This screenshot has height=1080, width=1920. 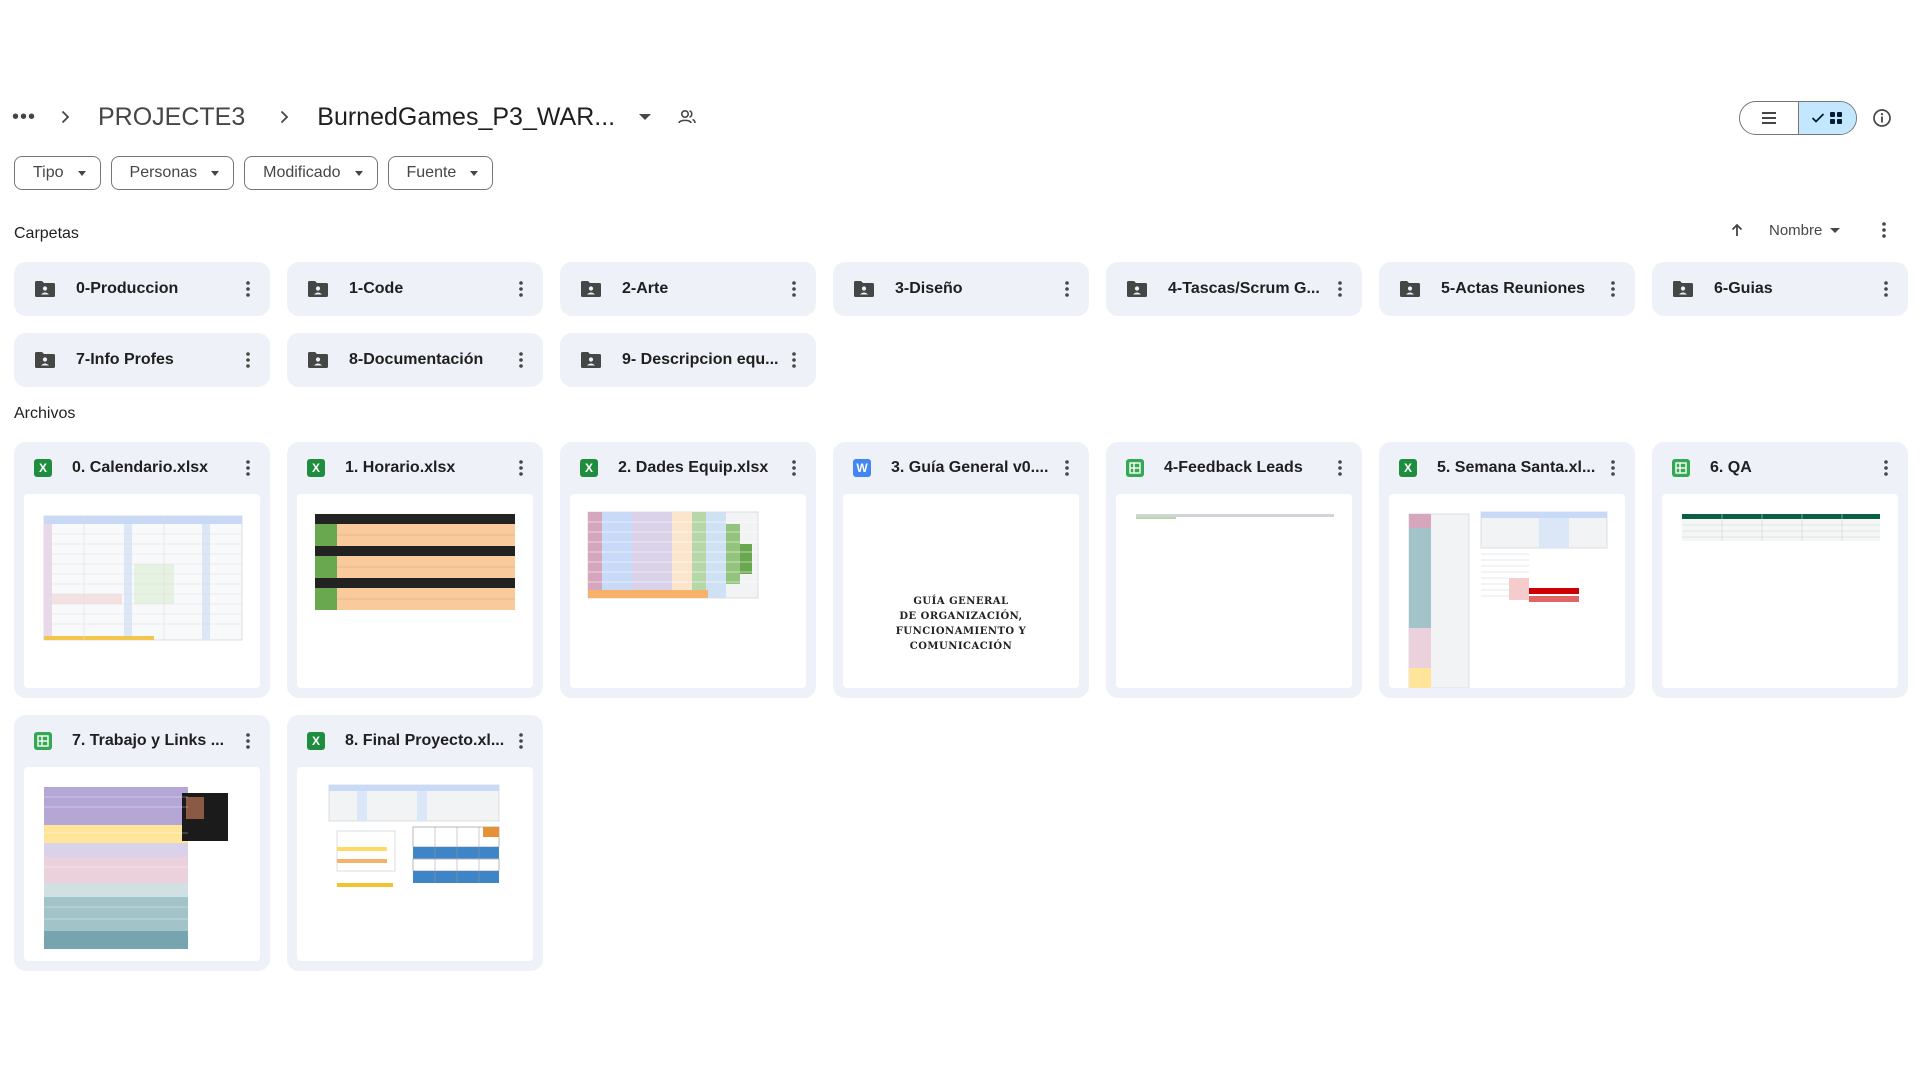 What do you see at coordinates (1769, 118) in the screenshot?
I see `list-view-button` at bounding box center [1769, 118].